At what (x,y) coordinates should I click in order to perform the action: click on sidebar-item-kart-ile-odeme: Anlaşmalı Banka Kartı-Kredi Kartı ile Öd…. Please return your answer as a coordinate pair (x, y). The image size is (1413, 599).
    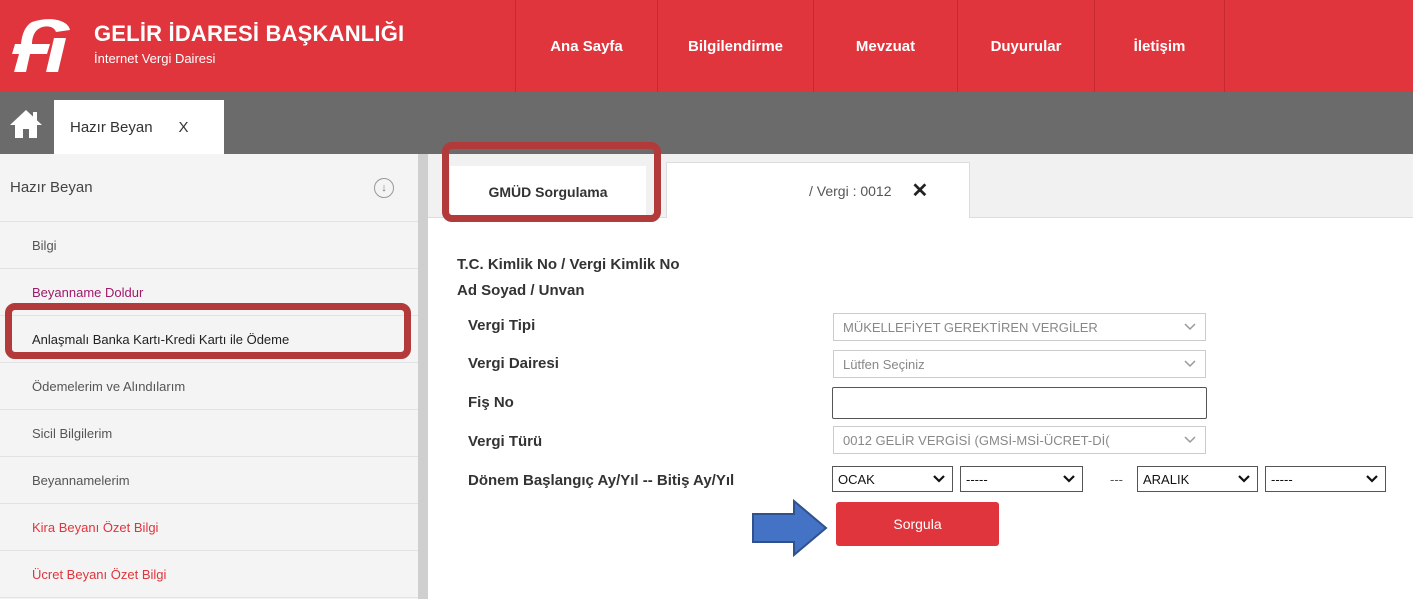
    Looking at the image, I should click on (209, 339).